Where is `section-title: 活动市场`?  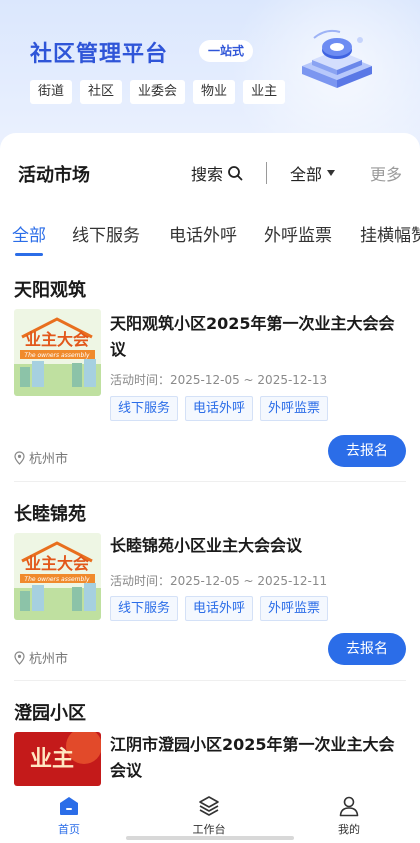 section-title: 活动市场 is located at coordinates (54, 175).